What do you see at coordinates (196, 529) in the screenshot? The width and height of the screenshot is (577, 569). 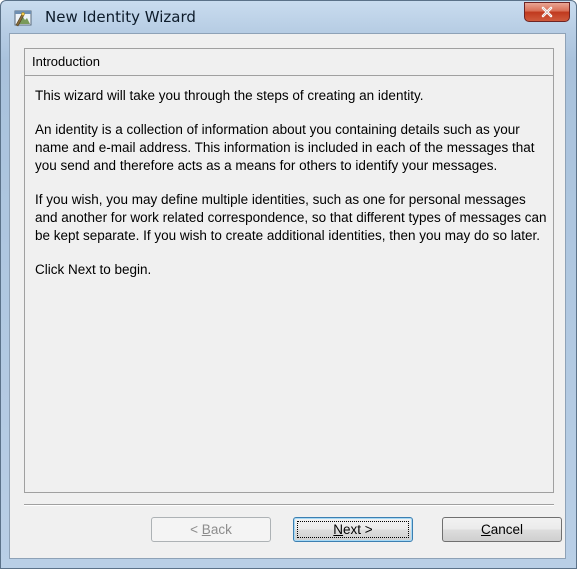 I see `back-button-prefix: <` at bounding box center [196, 529].